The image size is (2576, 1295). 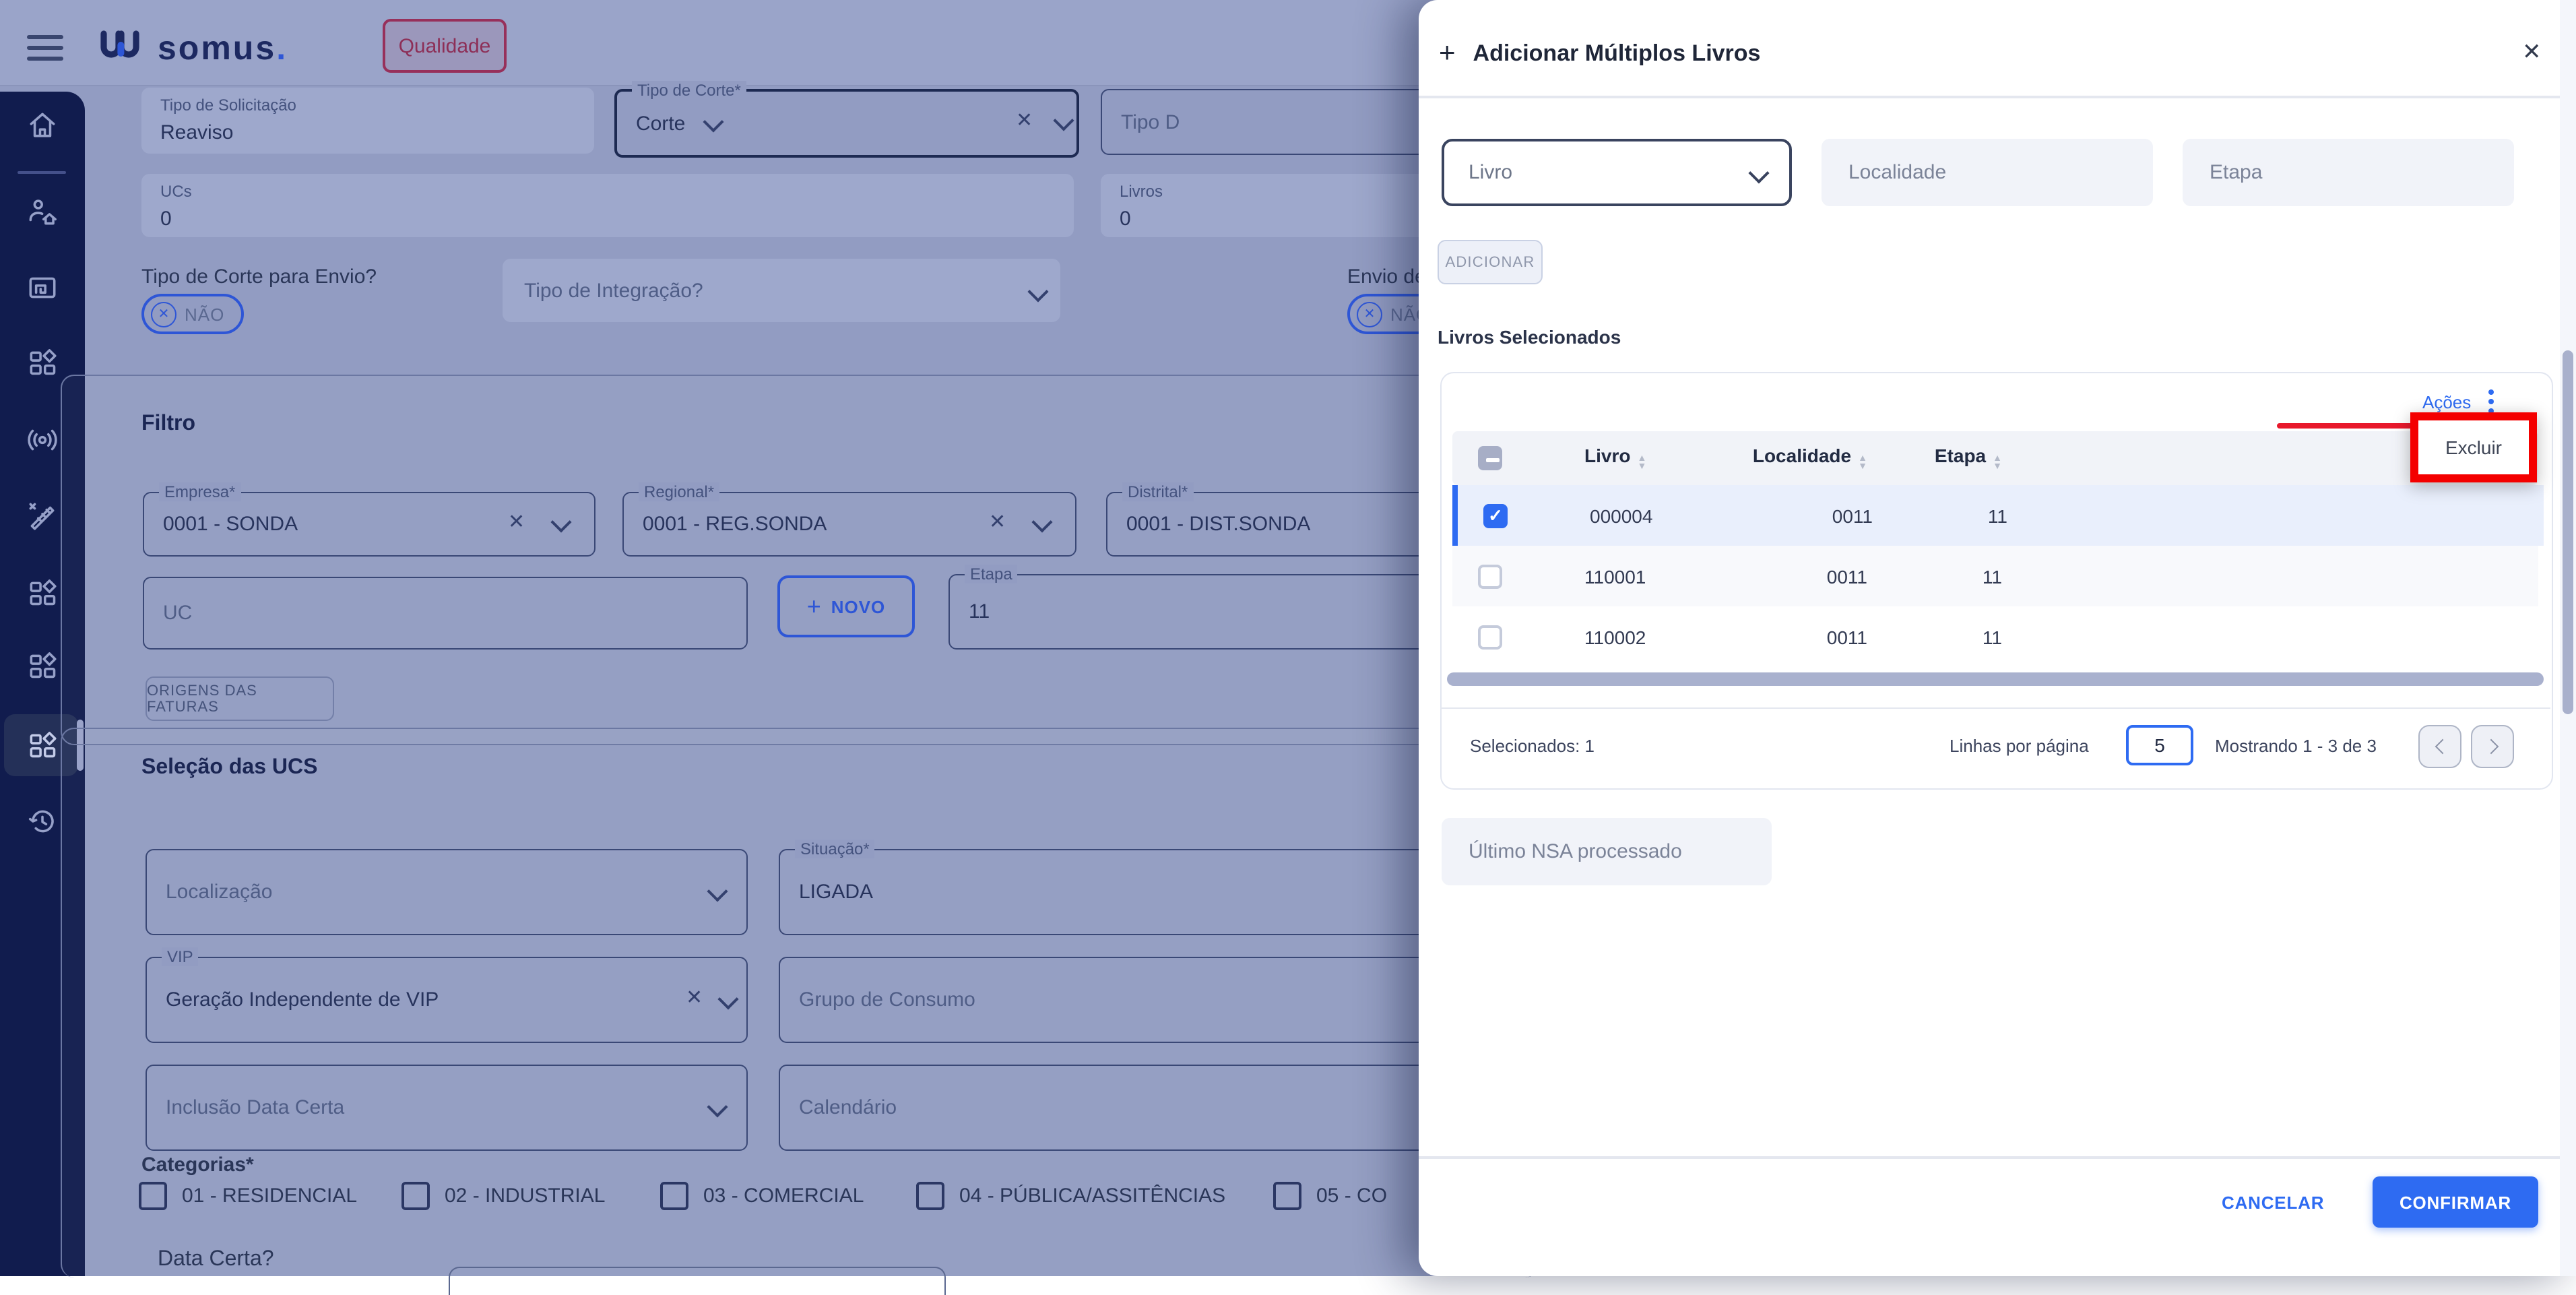 What do you see at coordinates (849, 519) in the screenshot?
I see `regional-select: Regional* 0001 - REG.SONDA ✕` at bounding box center [849, 519].